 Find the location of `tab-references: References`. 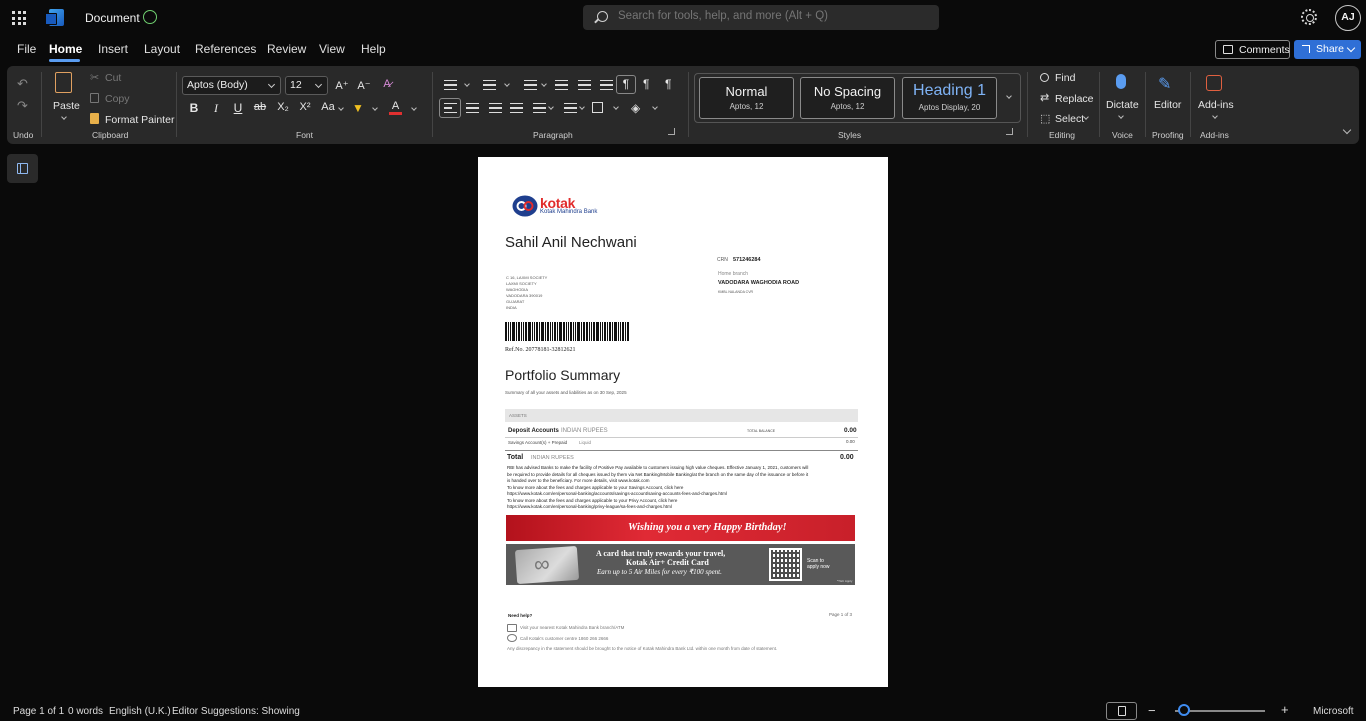

tab-references: References is located at coordinates (225, 49).